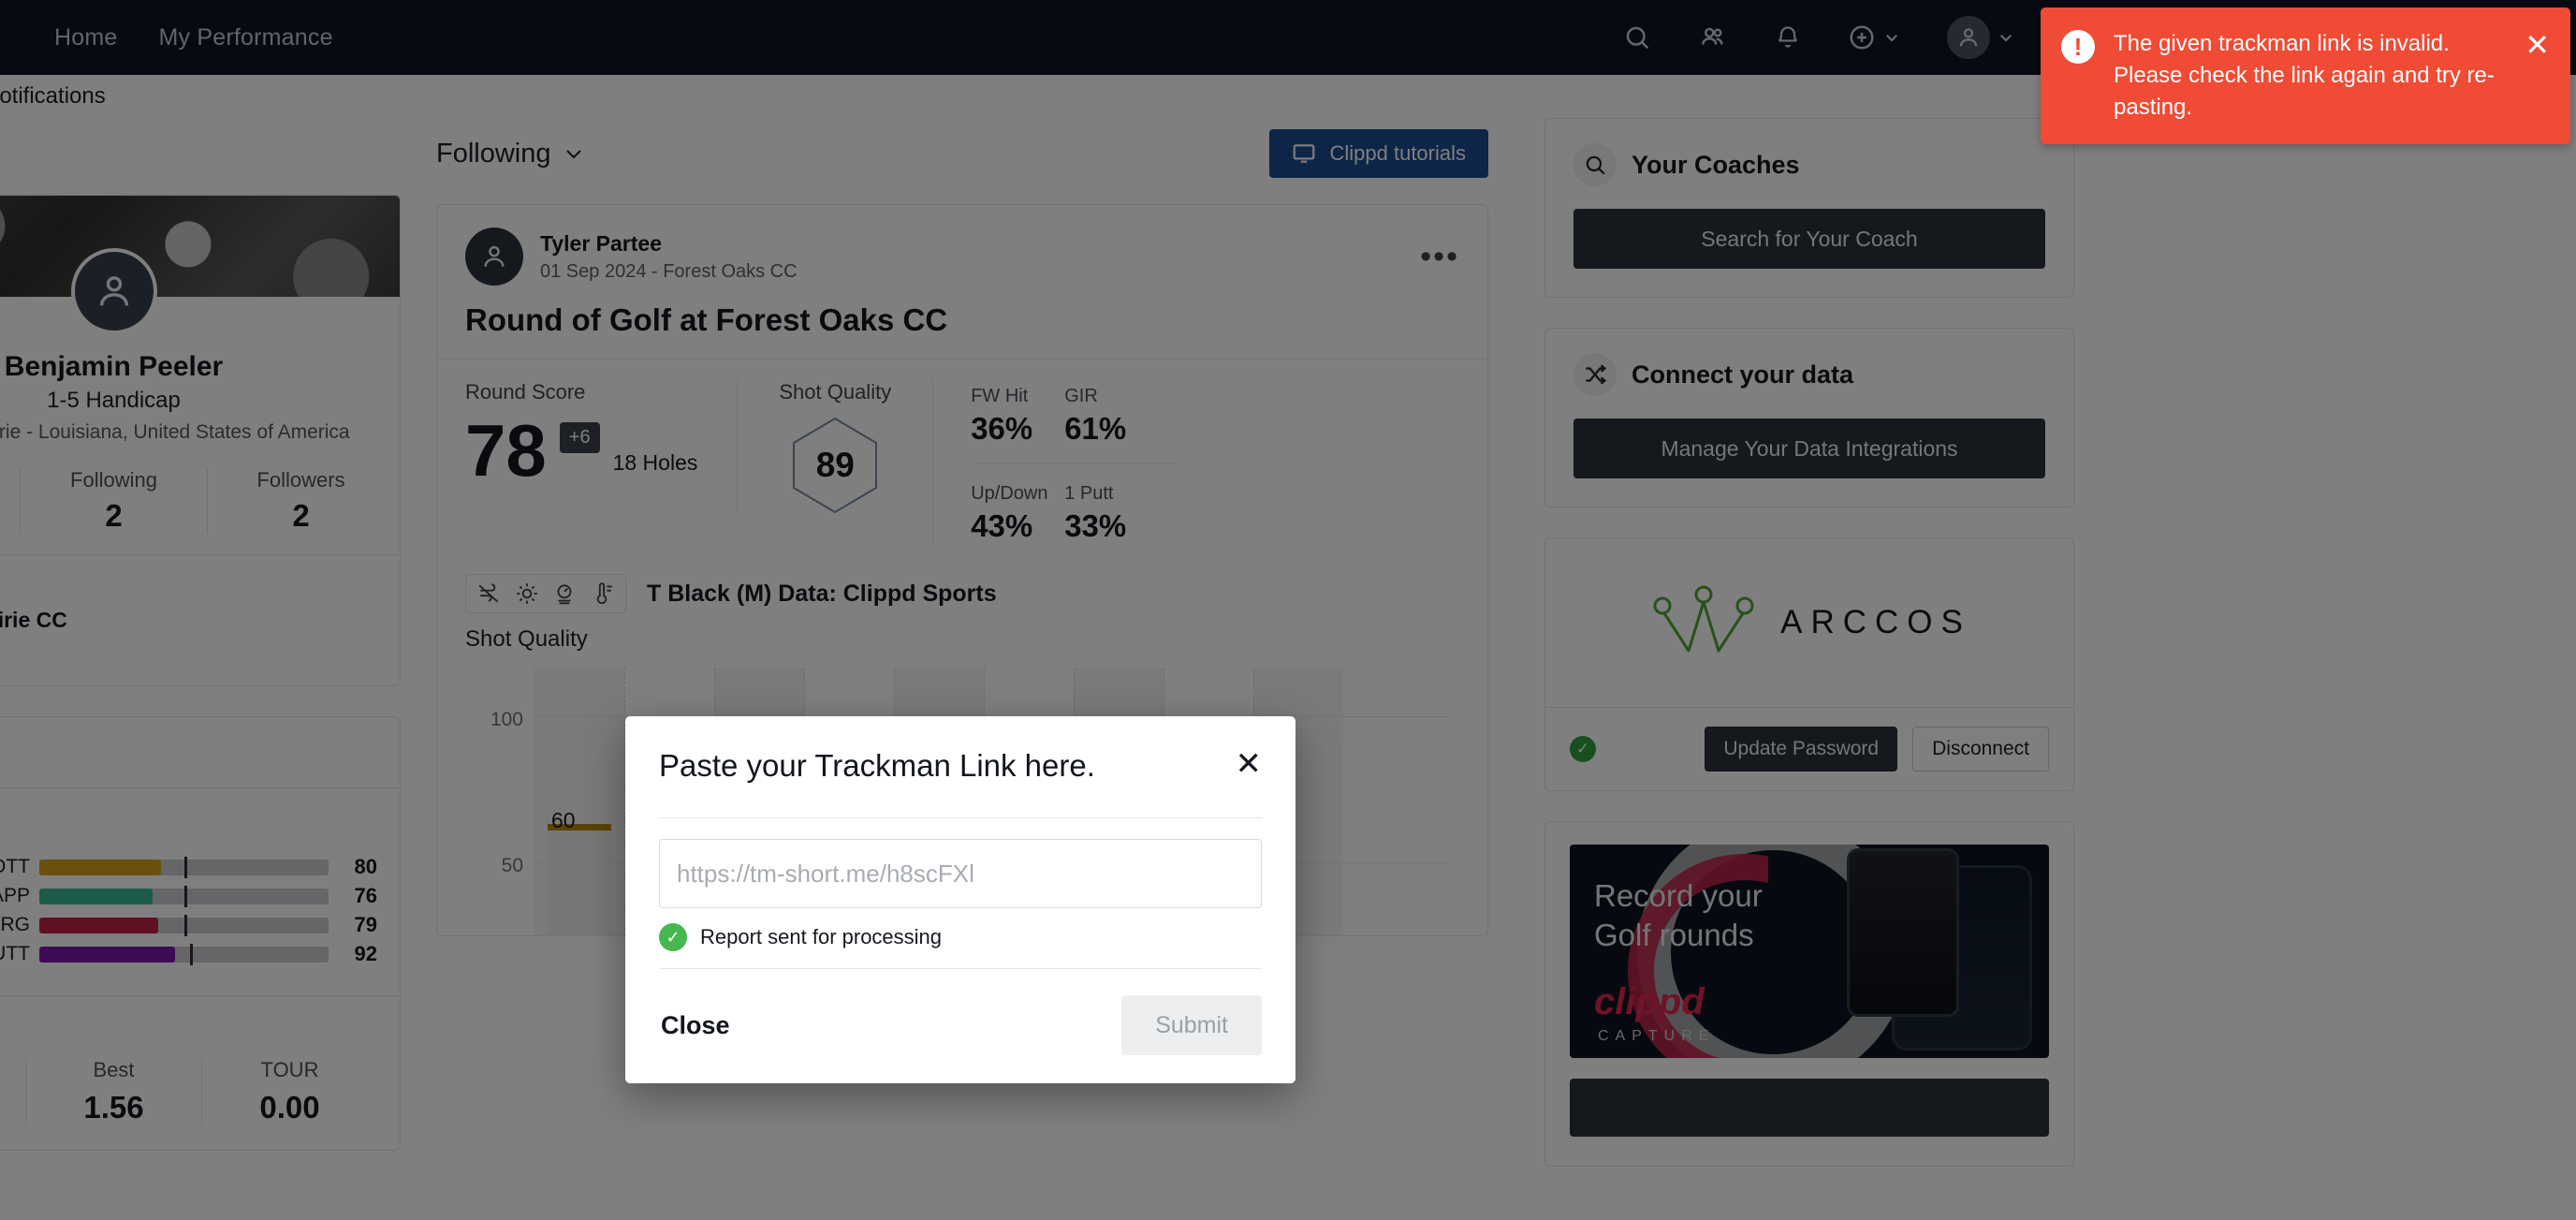  Describe the element at coordinates (695, 1026) in the screenshot. I see `modal-close-button: Close` at that location.